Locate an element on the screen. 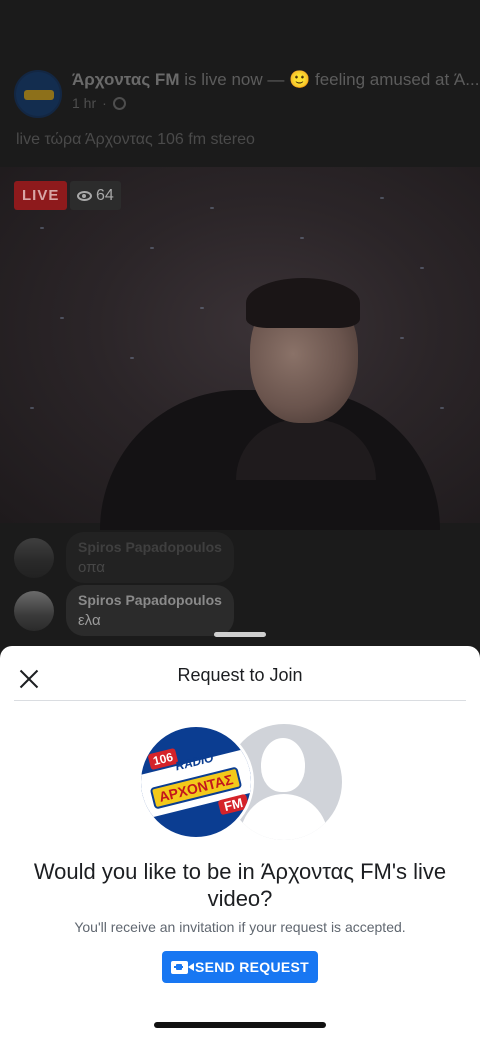  post-time: 1 hr is located at coordinates (84, 103).